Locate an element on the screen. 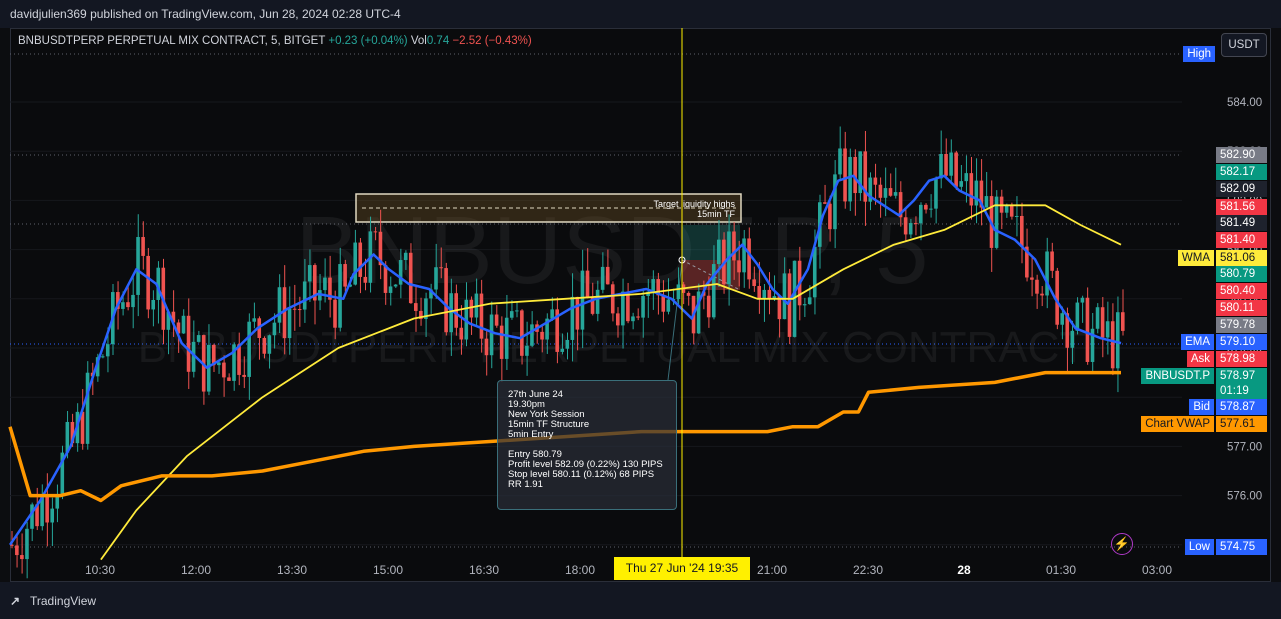 The image size is (1281, 619). price-label: 578.98 is located at coordinates (1241, 359).